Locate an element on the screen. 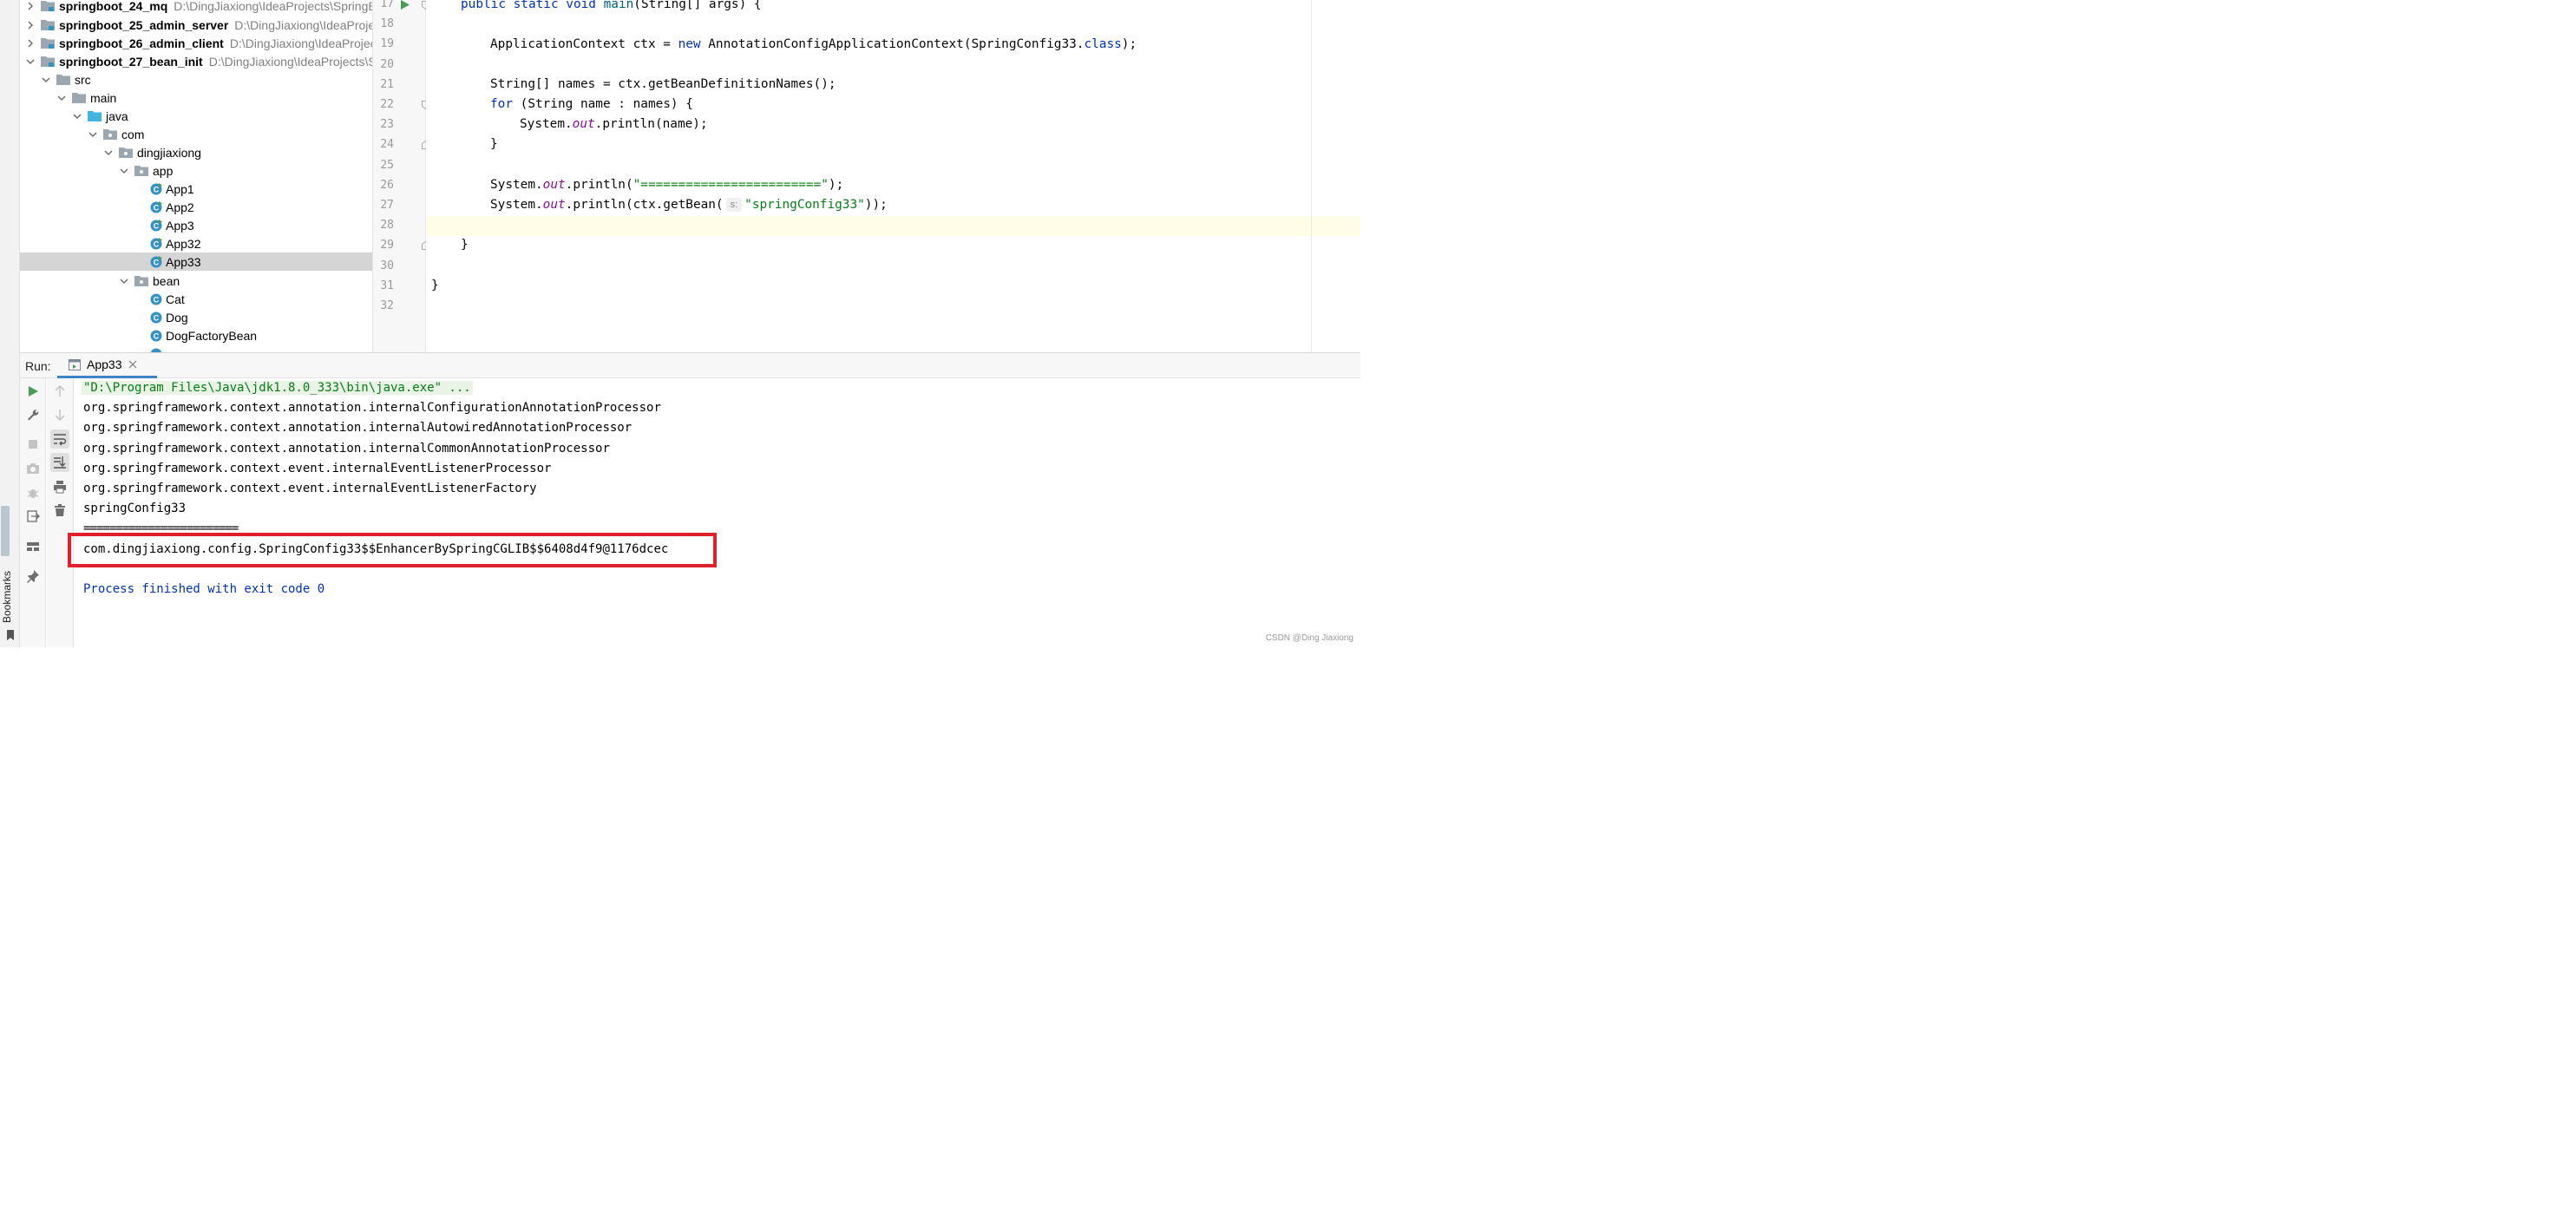 This screenshot has width=2576, height=1226. pin-icon is located at coordinates (33, 576).